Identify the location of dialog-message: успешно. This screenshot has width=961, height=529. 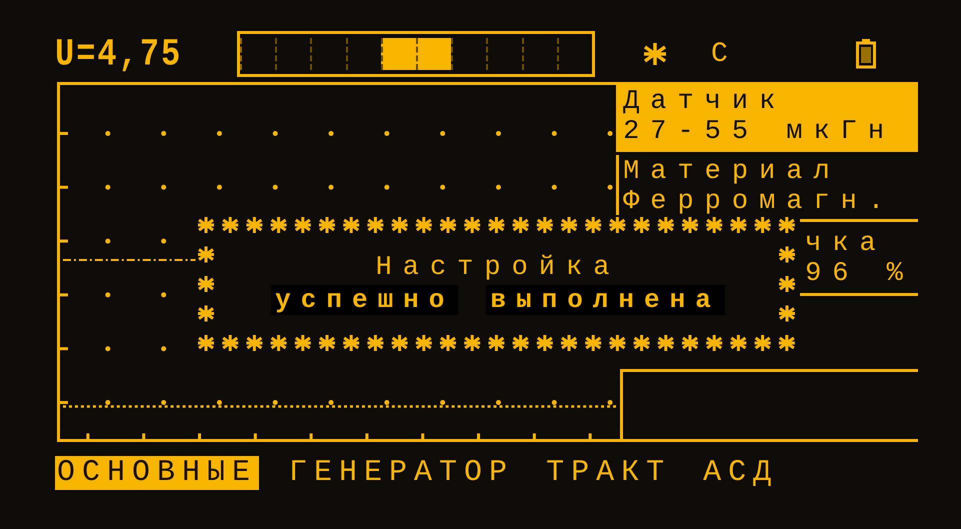
(364, 300).